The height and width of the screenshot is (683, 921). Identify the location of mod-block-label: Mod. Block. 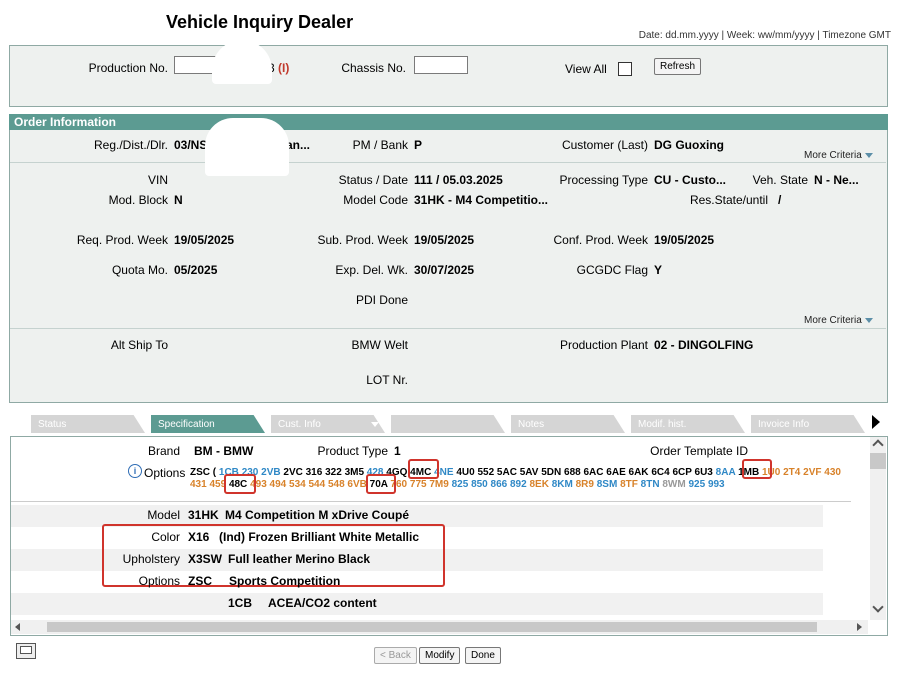
(138, 200).